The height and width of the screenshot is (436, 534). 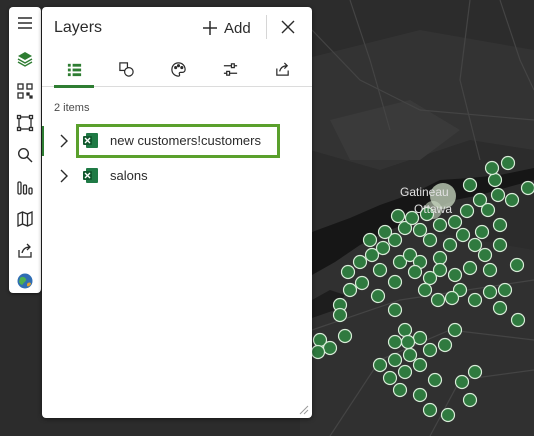 What do you see at coordinates (25, 123) in the screenshot?
I see `select-frame-icon` at bounding box center [25, 123].